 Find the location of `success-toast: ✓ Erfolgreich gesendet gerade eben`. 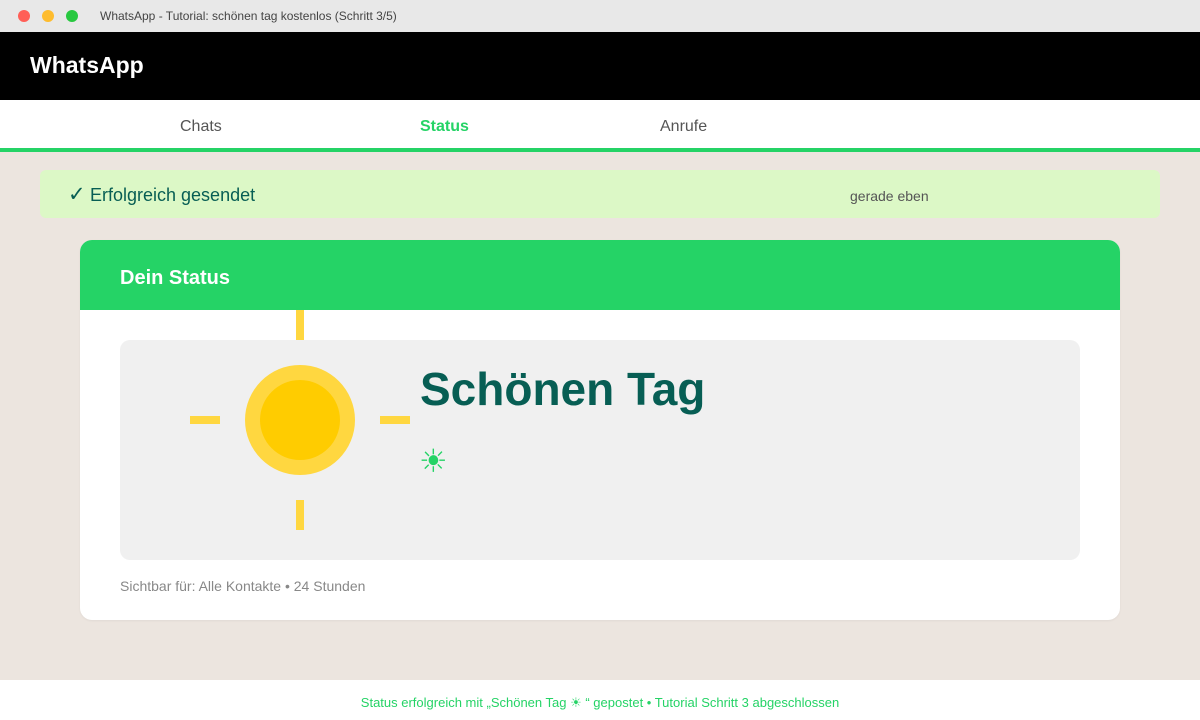

success-toast: ✓ Erfolgreich gesendet gerade eben is located at coordinates (600, 194).